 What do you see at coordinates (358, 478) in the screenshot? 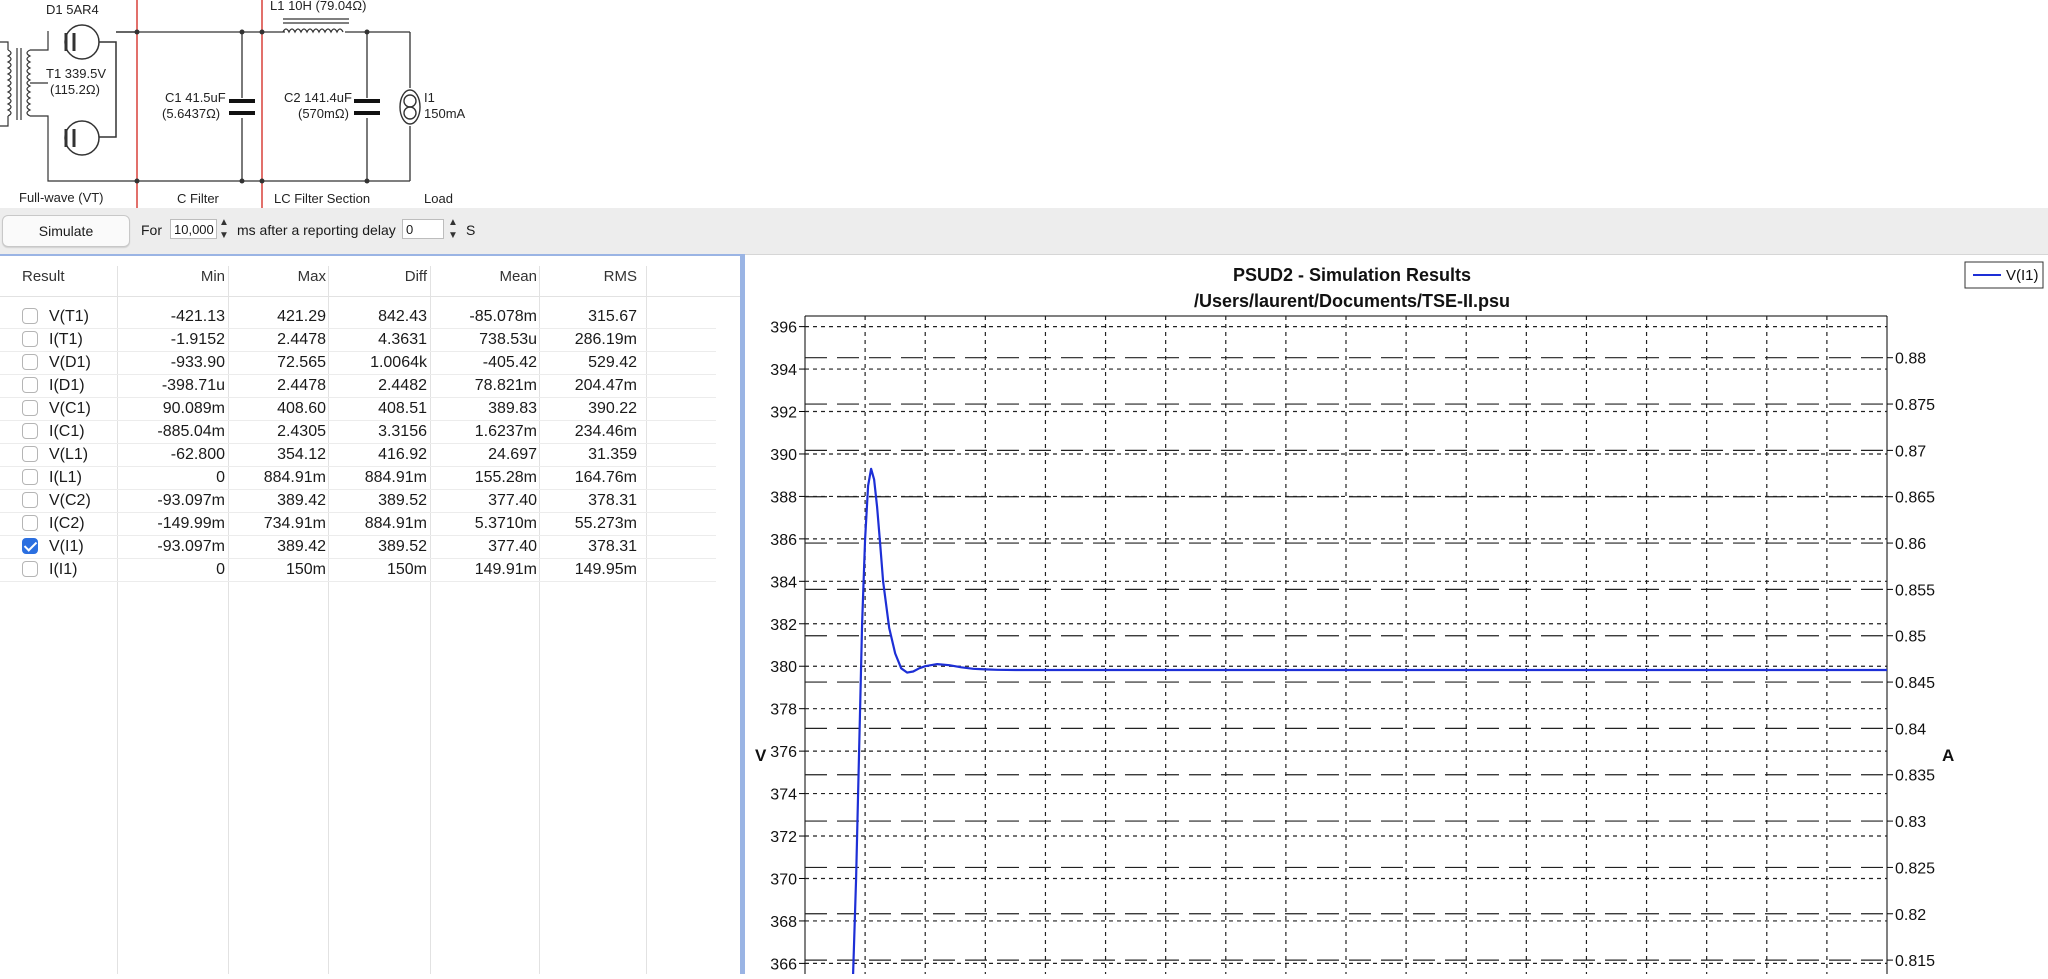
I see `table-row: I(L1) 0 884.91m 884.91m 155.28m 164.76m` at bounding box center [358, 478].